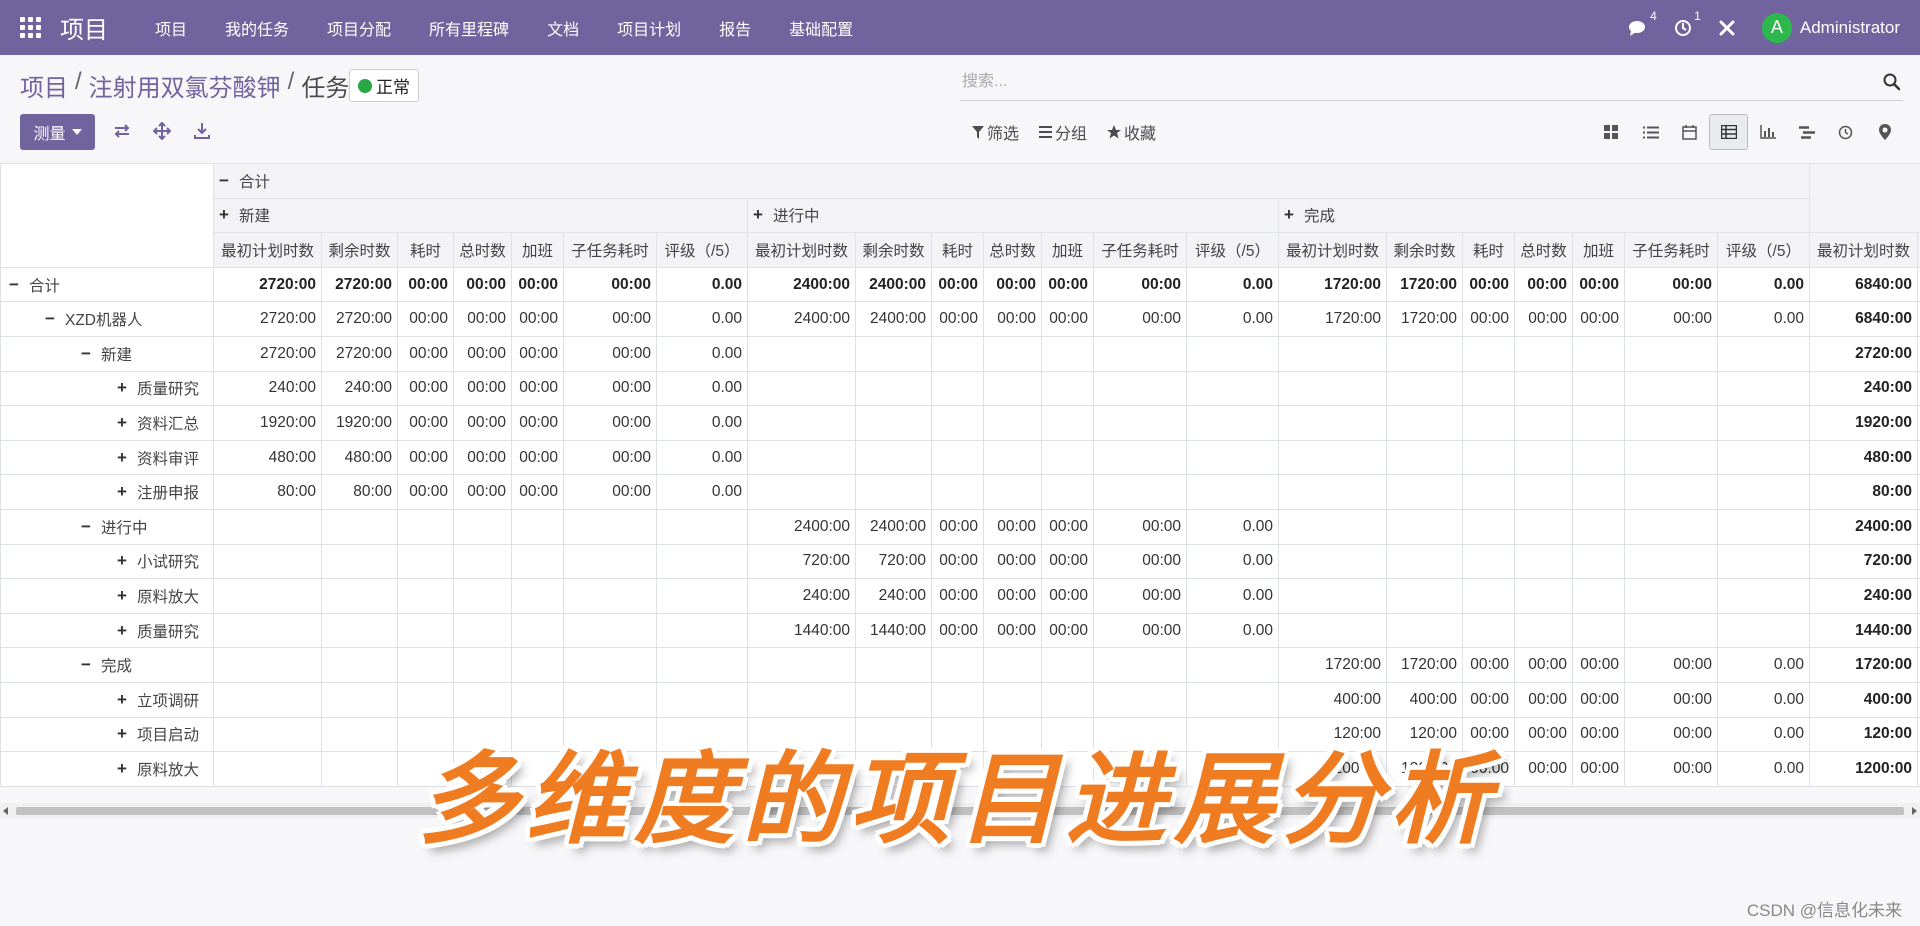  What do you see at coordinates (107, 457) in the screenshot?
I see `pivot-row-header: + 资料审评` at bounding box center [107, 457].